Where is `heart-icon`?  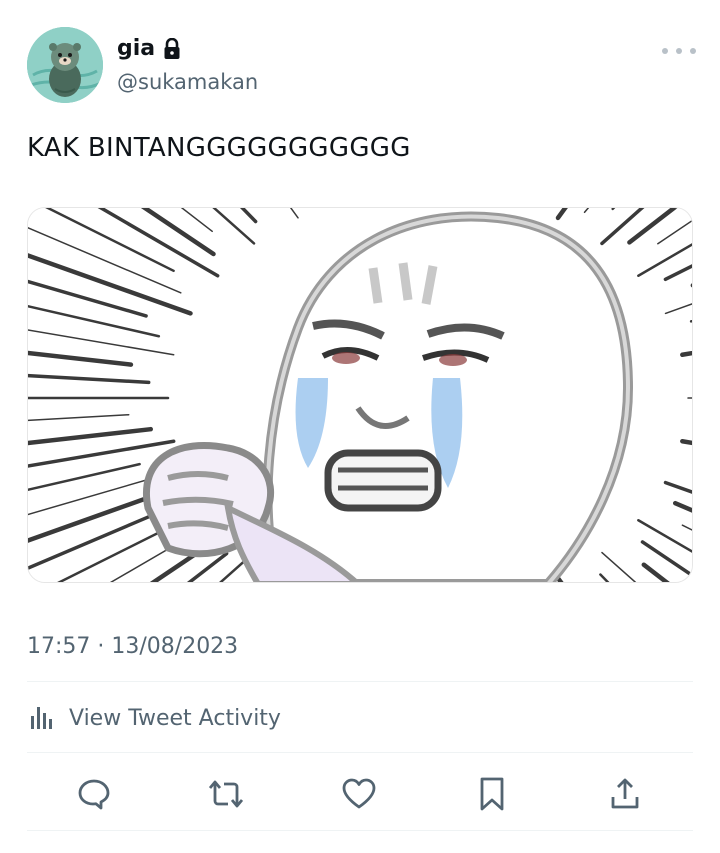 heart-icon is located at coordinates (359, 793).